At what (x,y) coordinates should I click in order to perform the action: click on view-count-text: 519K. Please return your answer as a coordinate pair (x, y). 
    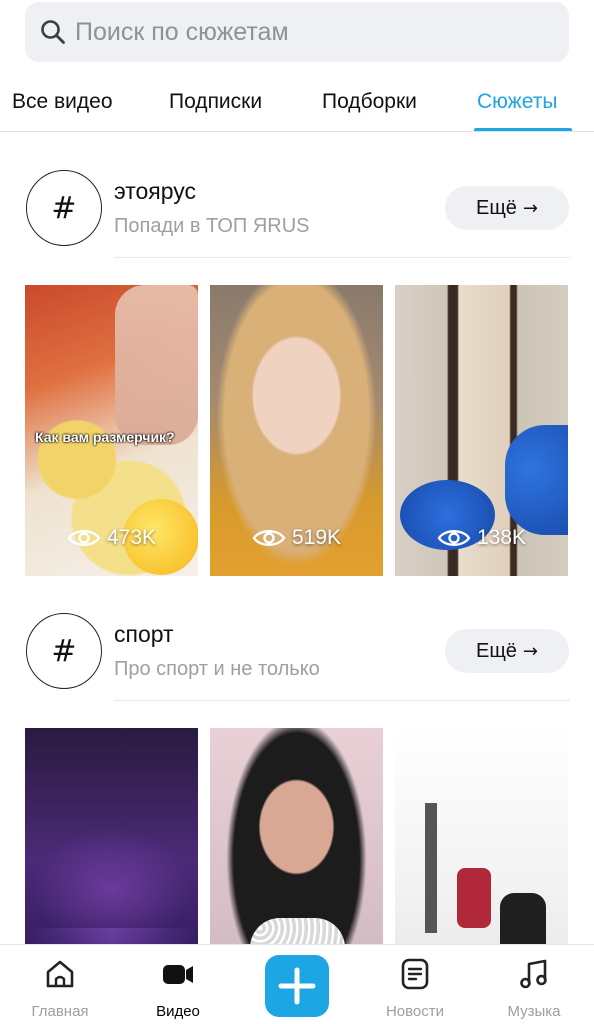
    Looking at the image, I should click on (316, 537).